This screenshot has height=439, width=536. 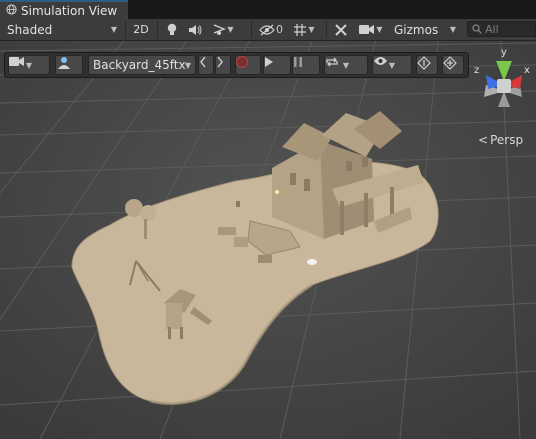 I want to click on pause-button, so click(x=306, y=65).